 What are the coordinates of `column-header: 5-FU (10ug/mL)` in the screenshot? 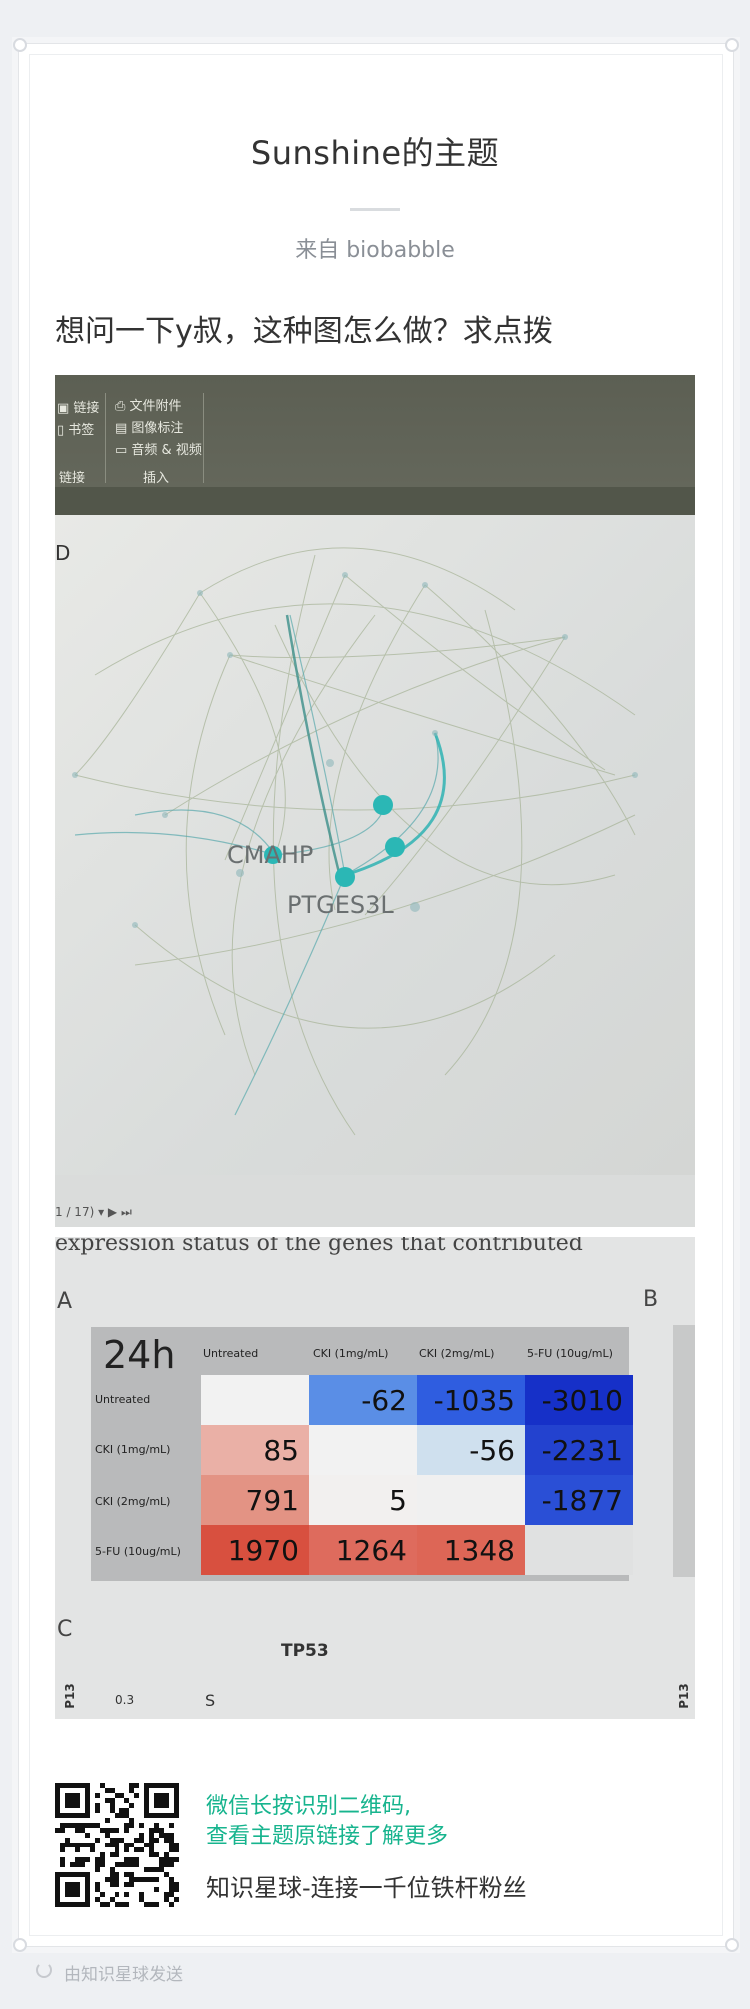 It's located at (570, 1353).